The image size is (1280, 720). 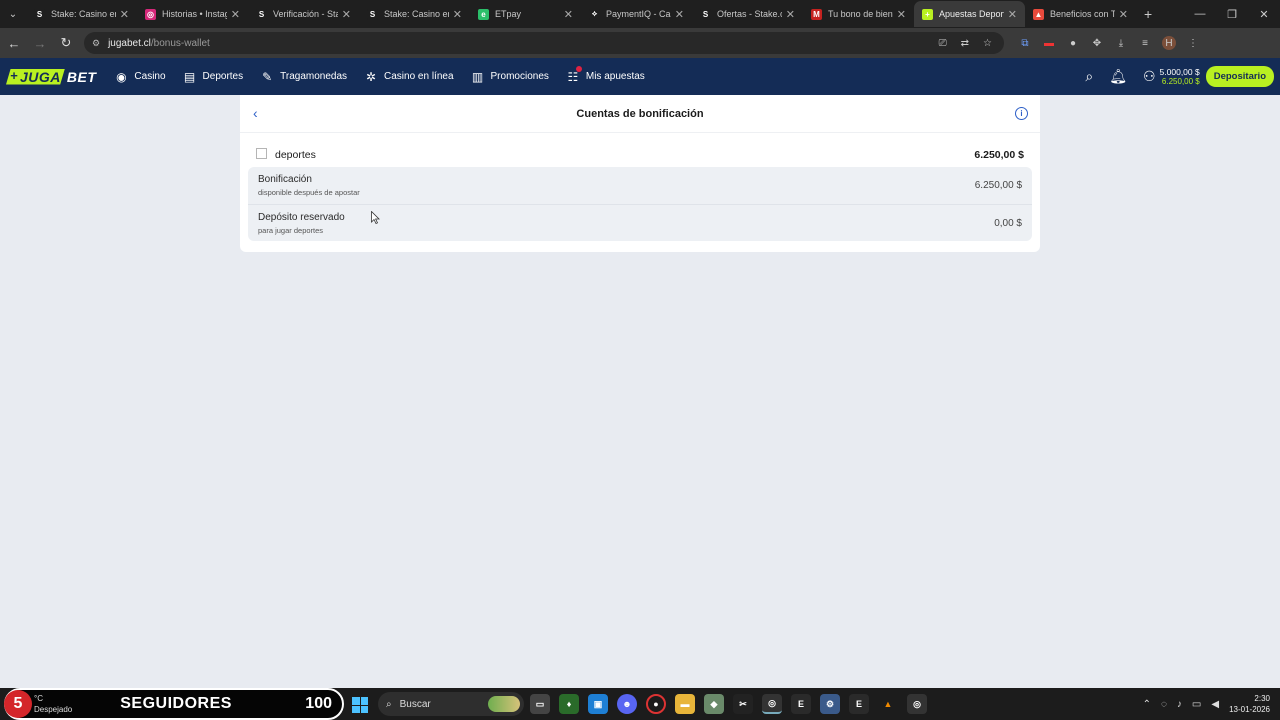 What do you see at coordinates (1193, 43) in the screenshot?
I see `browser-menu-icon: ⋮` at bounding box center [1193, 43].